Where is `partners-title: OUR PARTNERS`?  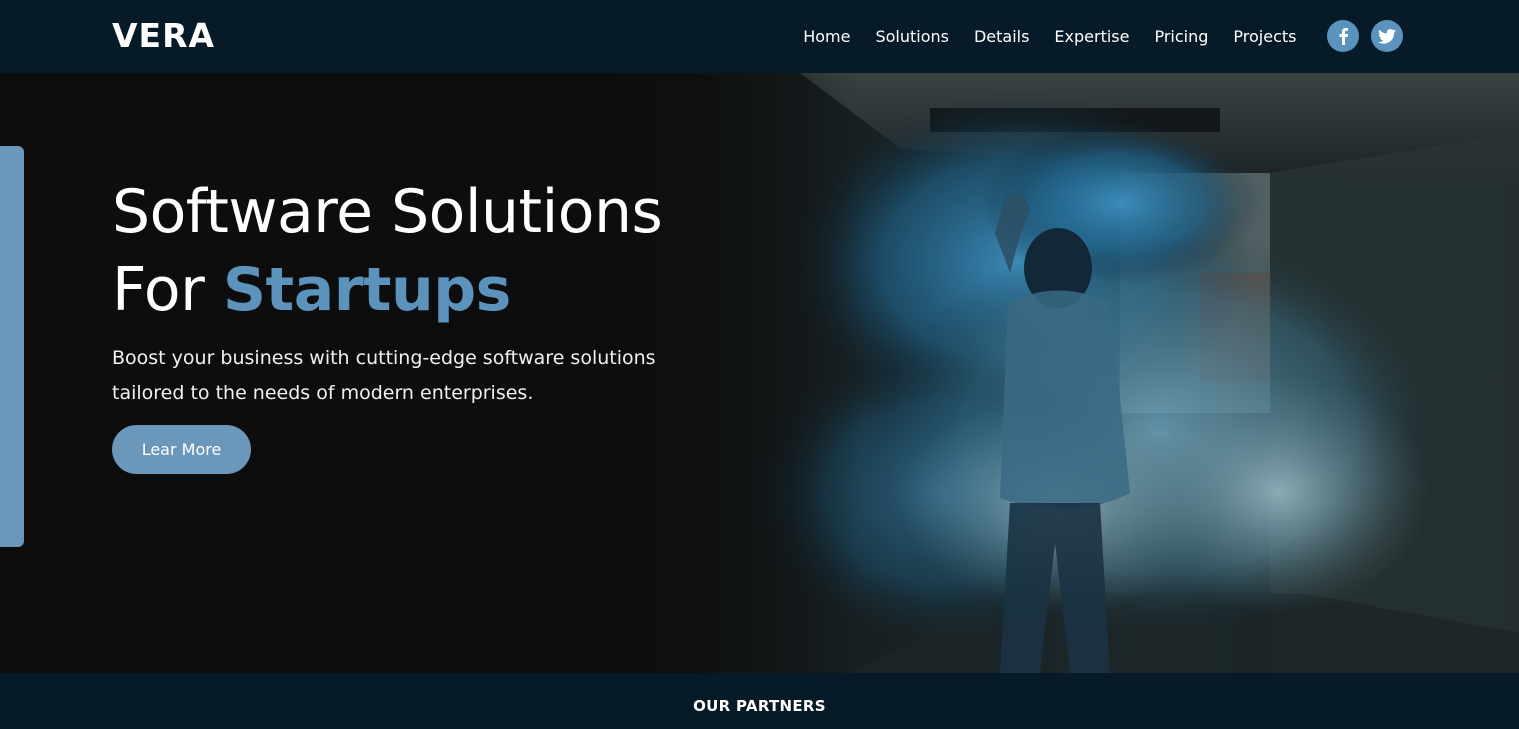
partners-title: OUR PARTNERS is located at coordinates (759, 706).